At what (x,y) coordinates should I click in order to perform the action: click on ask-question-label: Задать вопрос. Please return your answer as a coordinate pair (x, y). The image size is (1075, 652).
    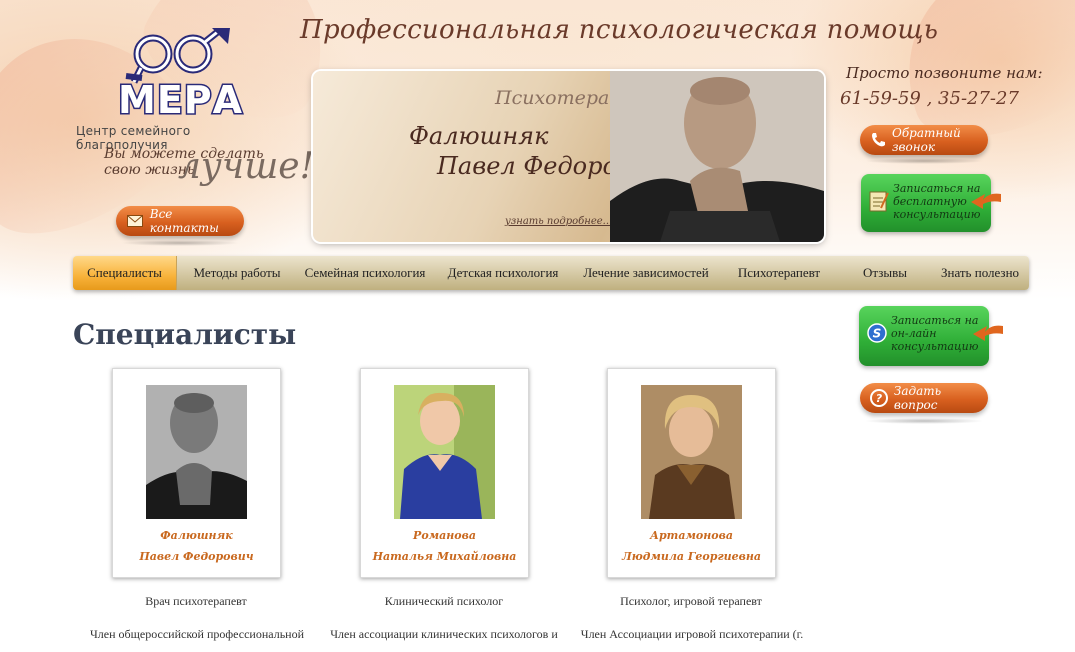
    Looking at the image, I should click on (917, 398).